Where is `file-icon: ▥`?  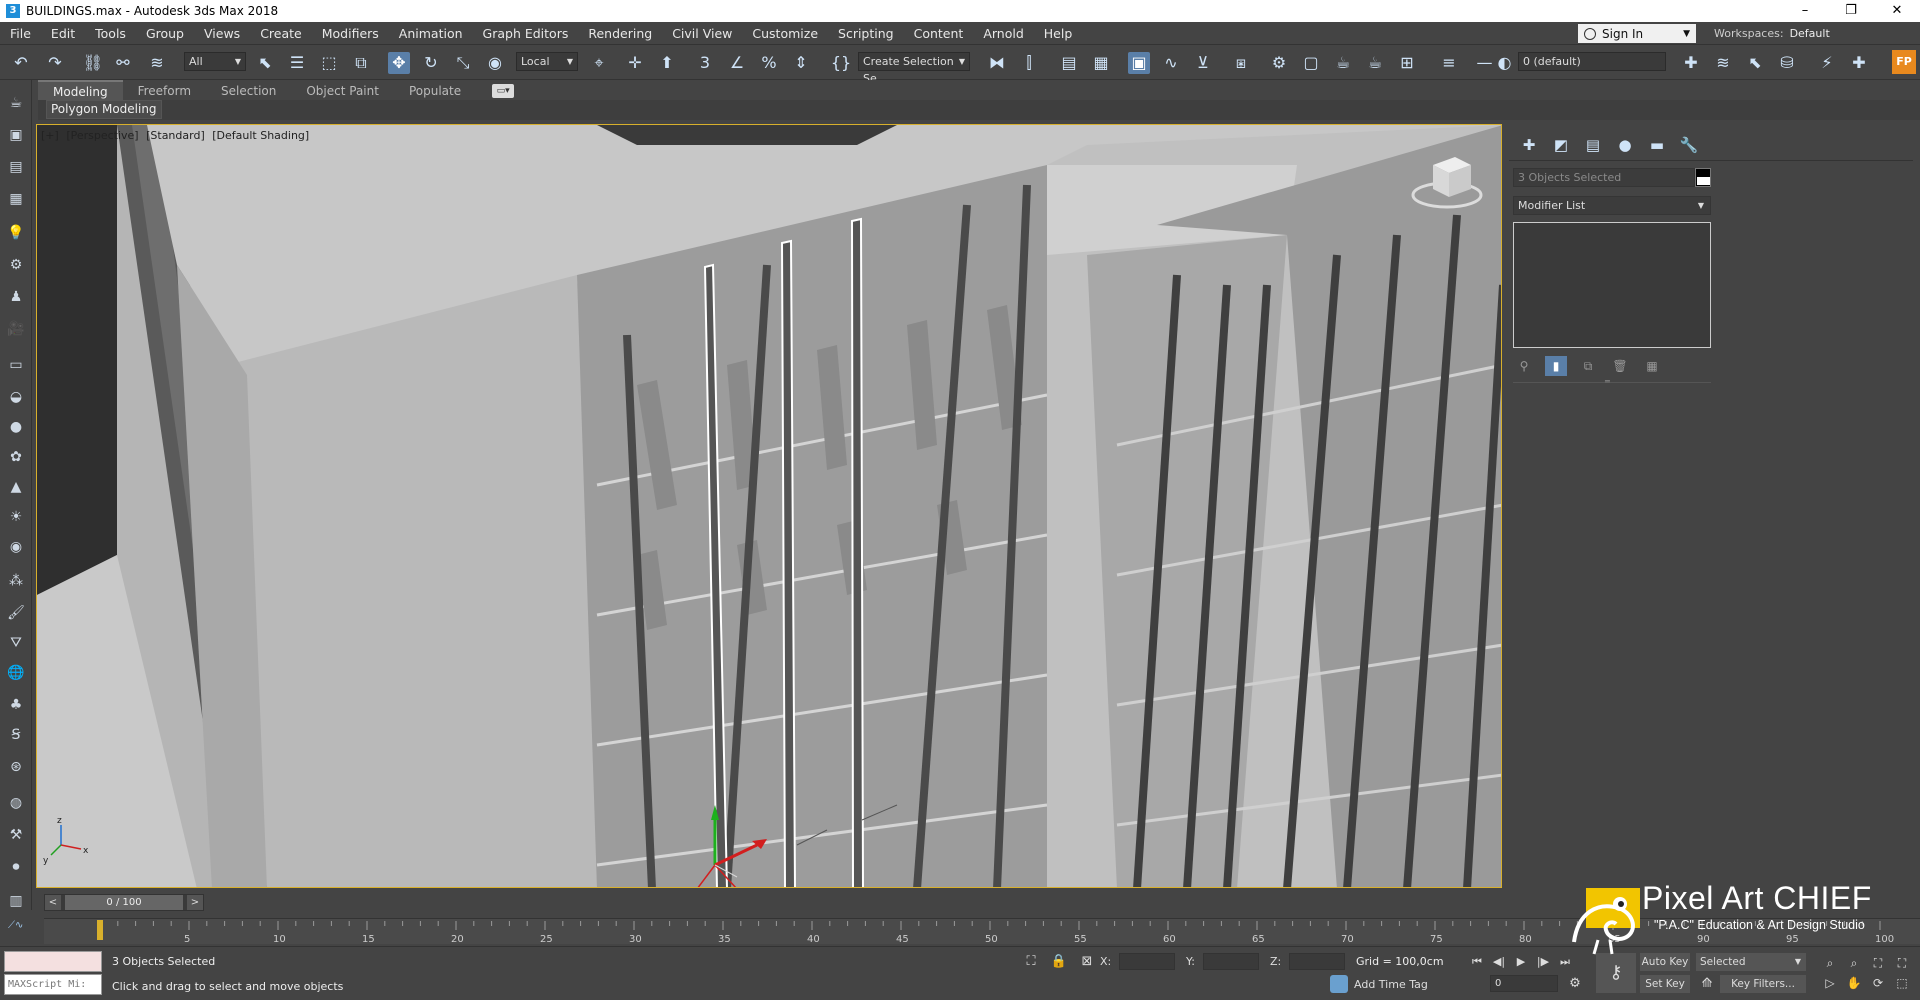
file-icon: ▥ is located at coordinates (16, 901).